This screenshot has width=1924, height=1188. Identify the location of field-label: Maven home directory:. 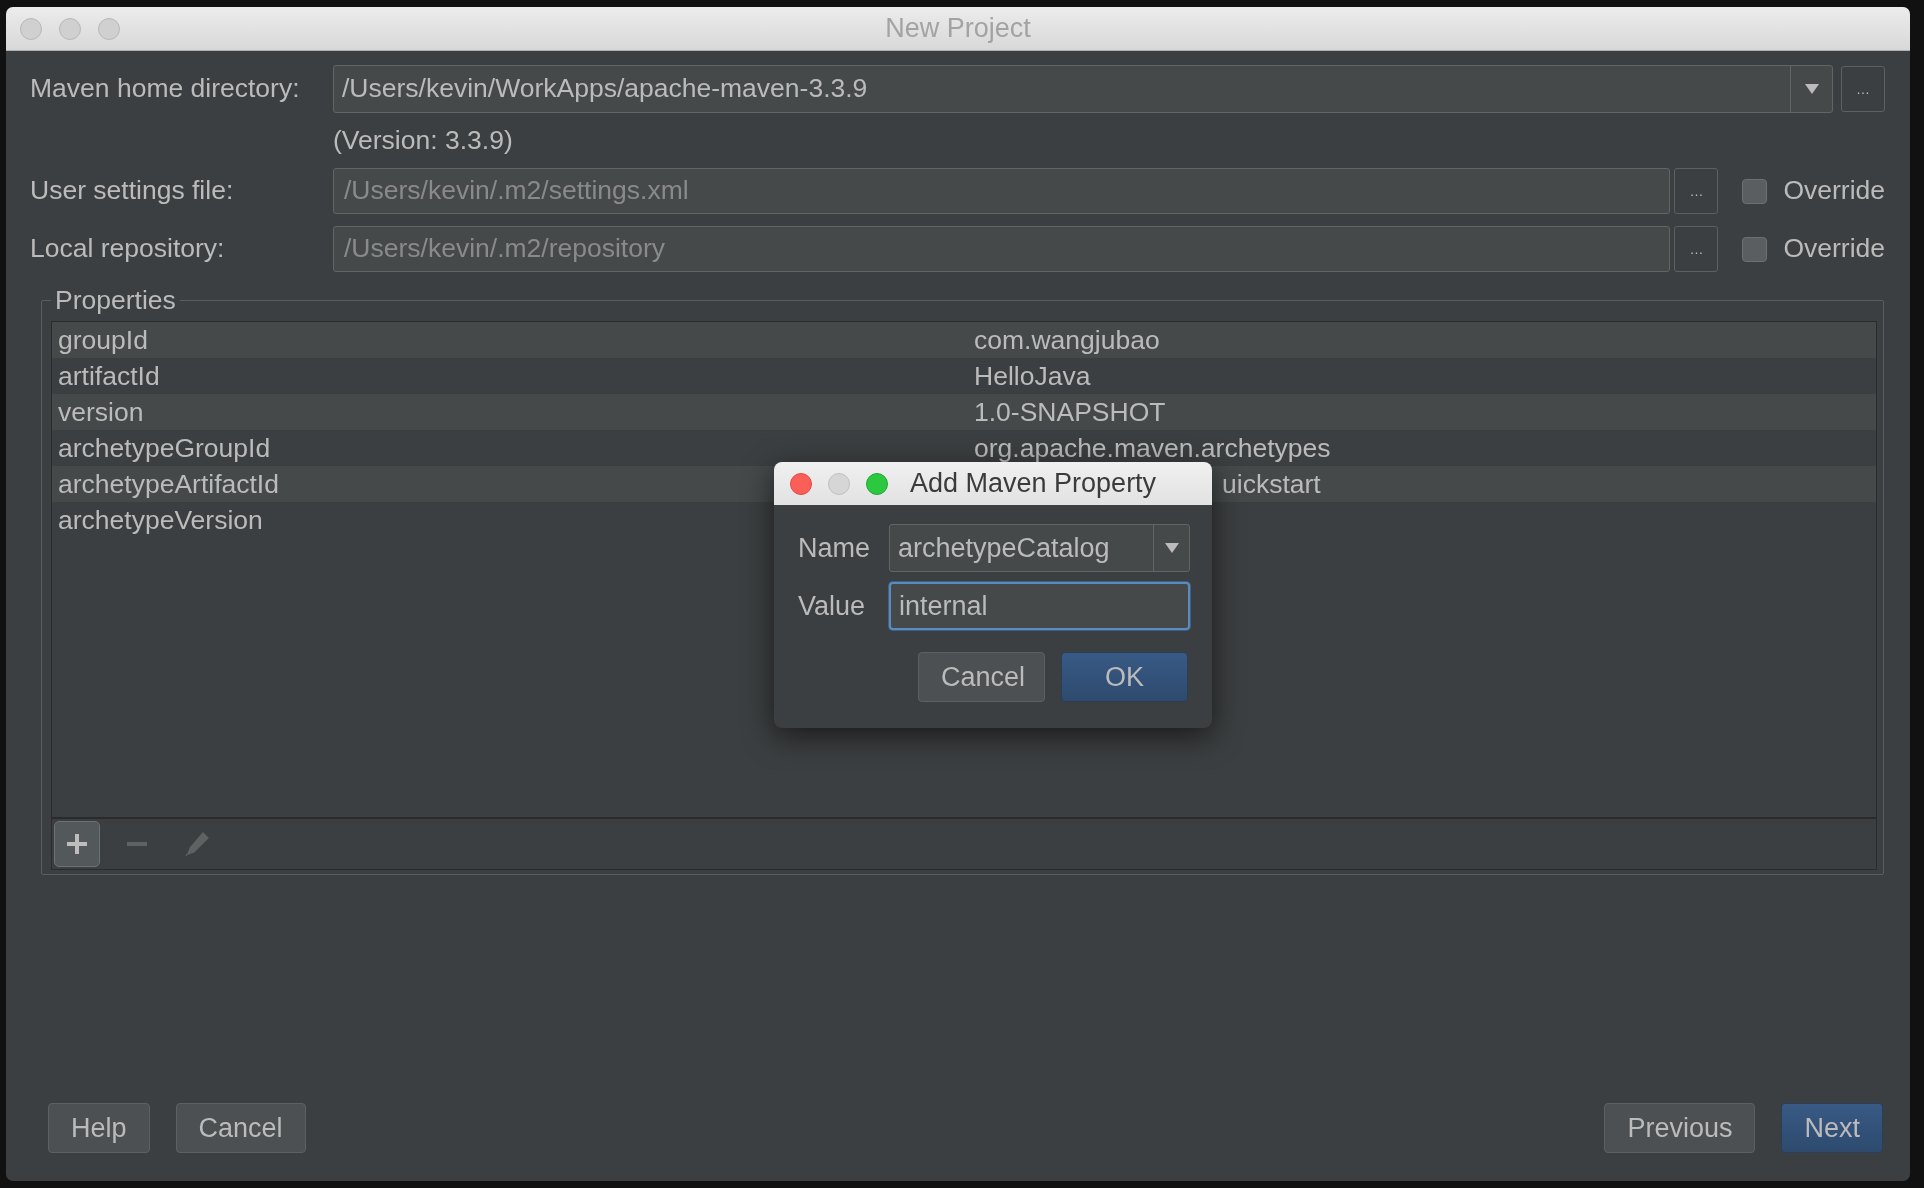
(165, 89).